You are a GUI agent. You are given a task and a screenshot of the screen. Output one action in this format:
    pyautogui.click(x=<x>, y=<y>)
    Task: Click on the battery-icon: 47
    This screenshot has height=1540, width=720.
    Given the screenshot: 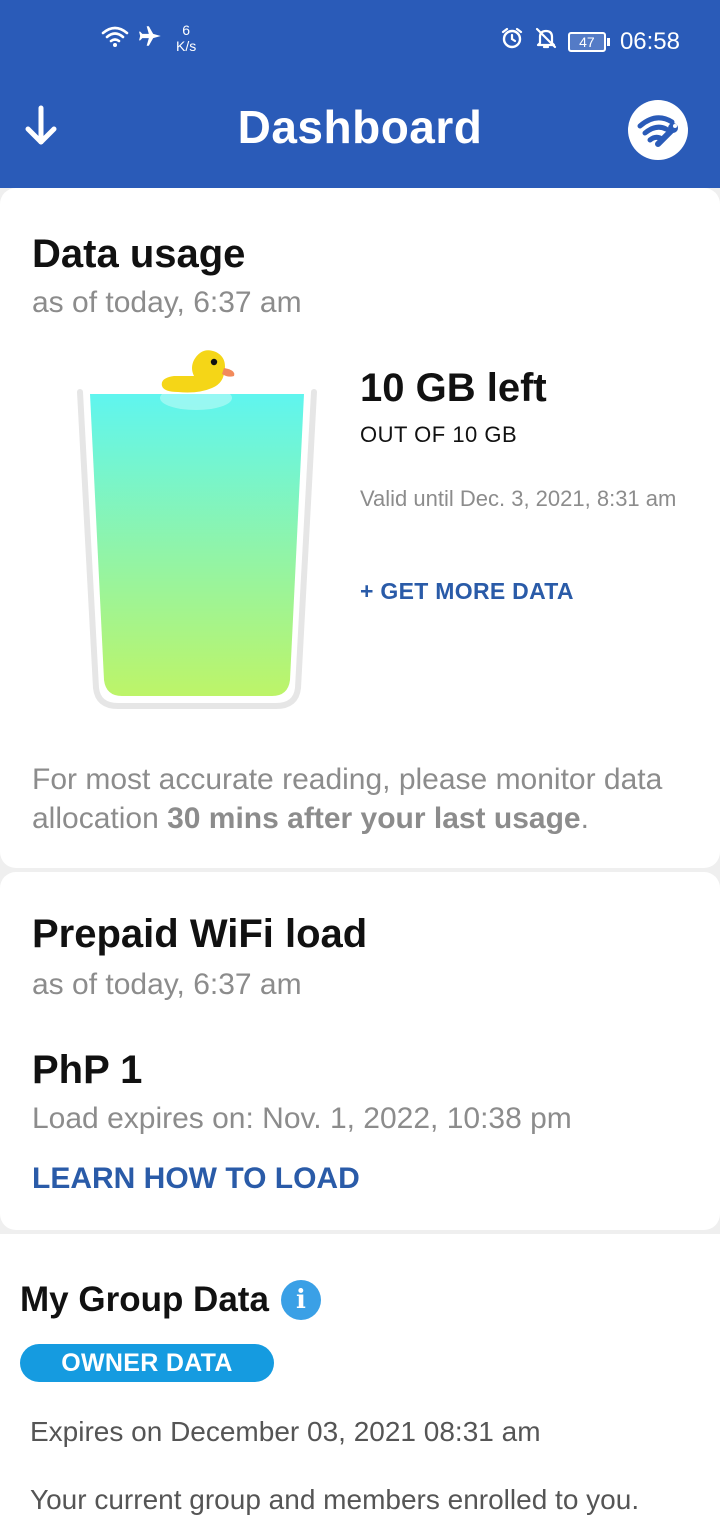 What is the action you would take?
    pyautogui.click(x=588, y=41)
    